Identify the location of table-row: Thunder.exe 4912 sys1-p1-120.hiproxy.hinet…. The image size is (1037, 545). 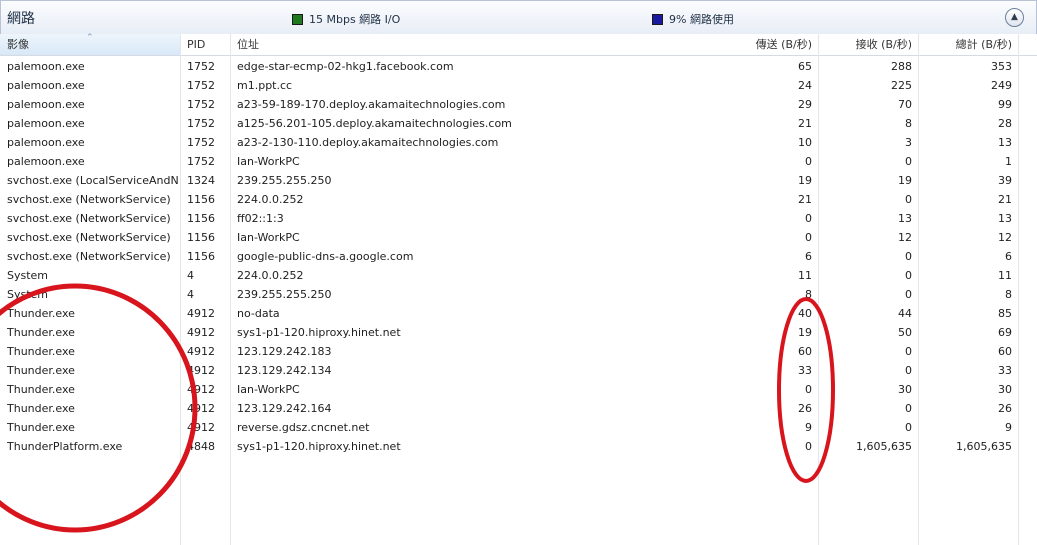
(518, 332).